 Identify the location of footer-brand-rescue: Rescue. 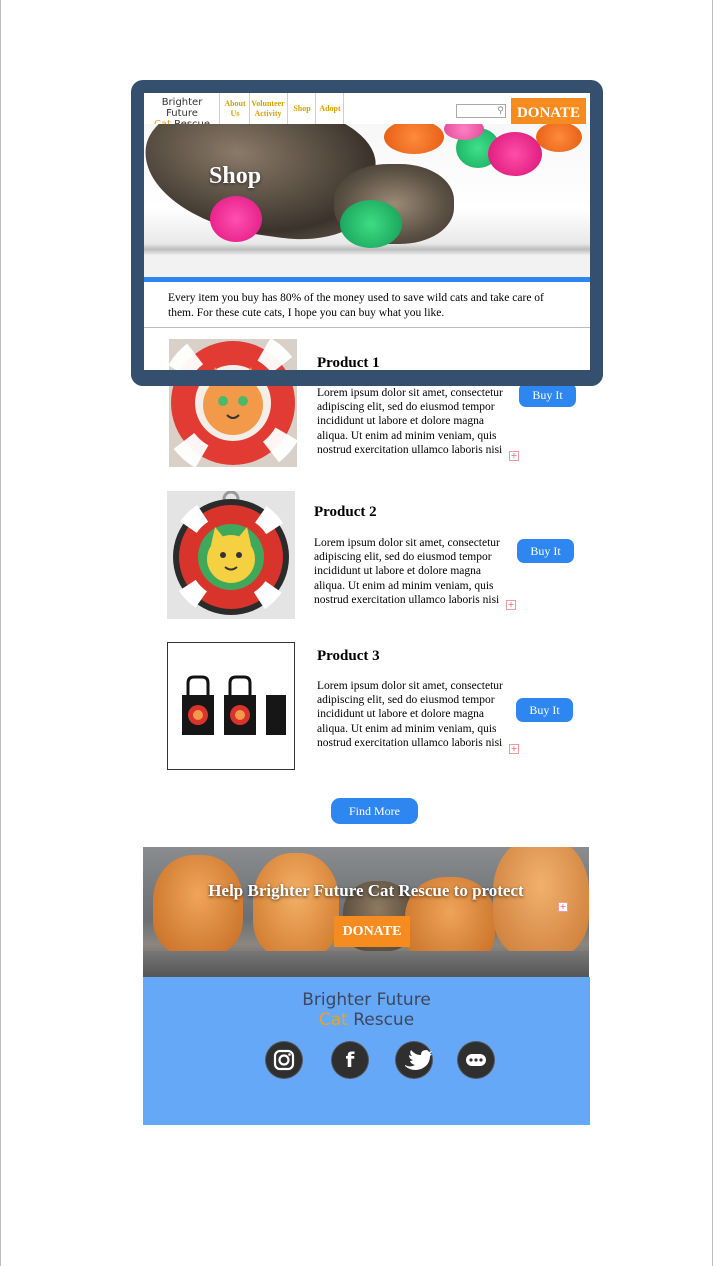
(384, 1020).